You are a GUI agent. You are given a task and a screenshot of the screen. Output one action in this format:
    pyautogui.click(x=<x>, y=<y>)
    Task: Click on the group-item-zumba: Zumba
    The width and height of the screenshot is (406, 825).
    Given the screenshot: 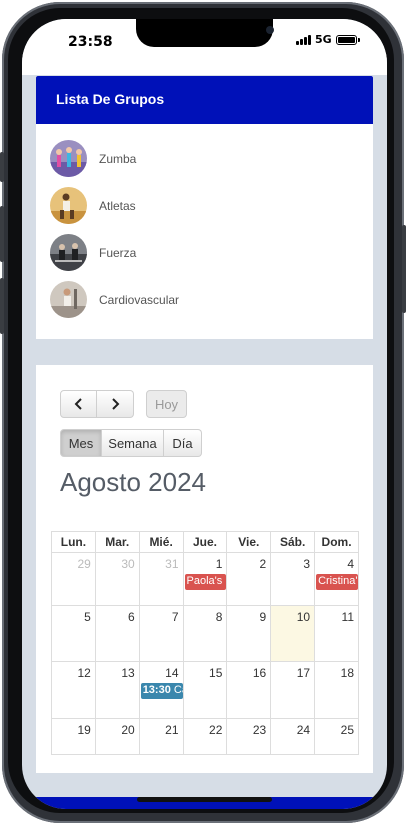 What is the action you would take?
    pyautogui.click(x=204, y=158)
    